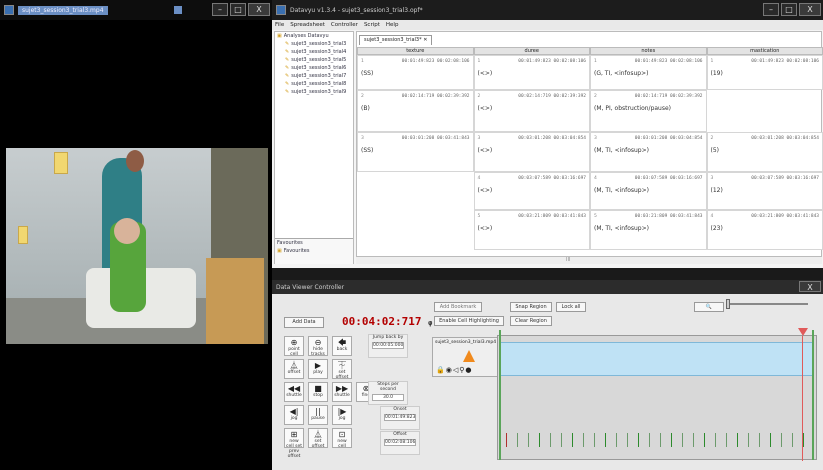 The width and height of the screenshot is (823, 470). What do you see at coordinates (715, 150) in the screenshot?
I see `cell-value: (5)` at bounding box center [715, 150].